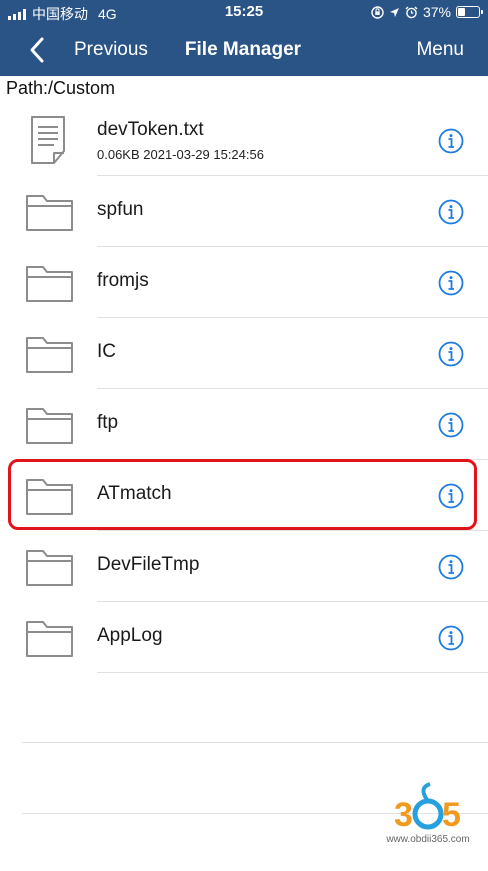 The height and width of the screenshot is (871, 488). Describe the element at coordinates (428, 839) in the screenshot. I see `watermark-url: www.obdii365.com` at that location.